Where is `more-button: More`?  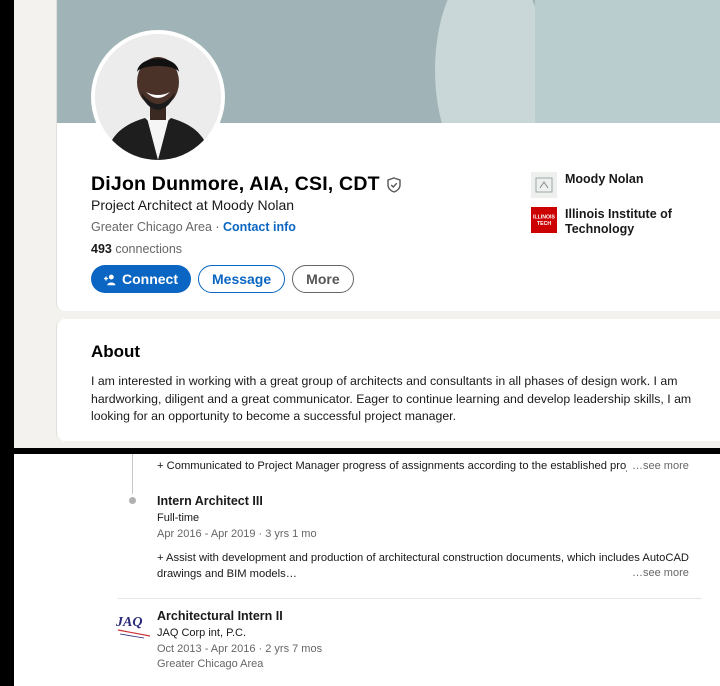
more-button: More is located at coordinates (323, 279).